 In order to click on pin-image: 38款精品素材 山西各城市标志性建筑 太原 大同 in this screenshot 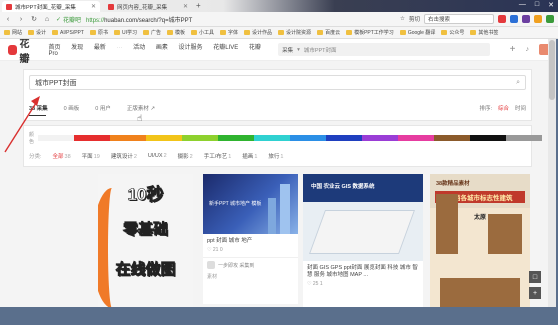, I will do `click(480, 240)`.